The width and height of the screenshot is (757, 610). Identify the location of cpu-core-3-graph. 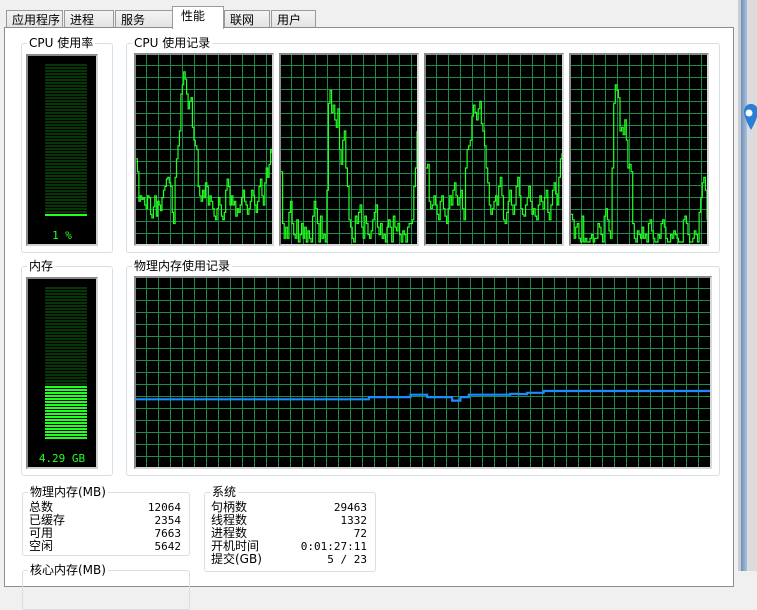
(639, 149).